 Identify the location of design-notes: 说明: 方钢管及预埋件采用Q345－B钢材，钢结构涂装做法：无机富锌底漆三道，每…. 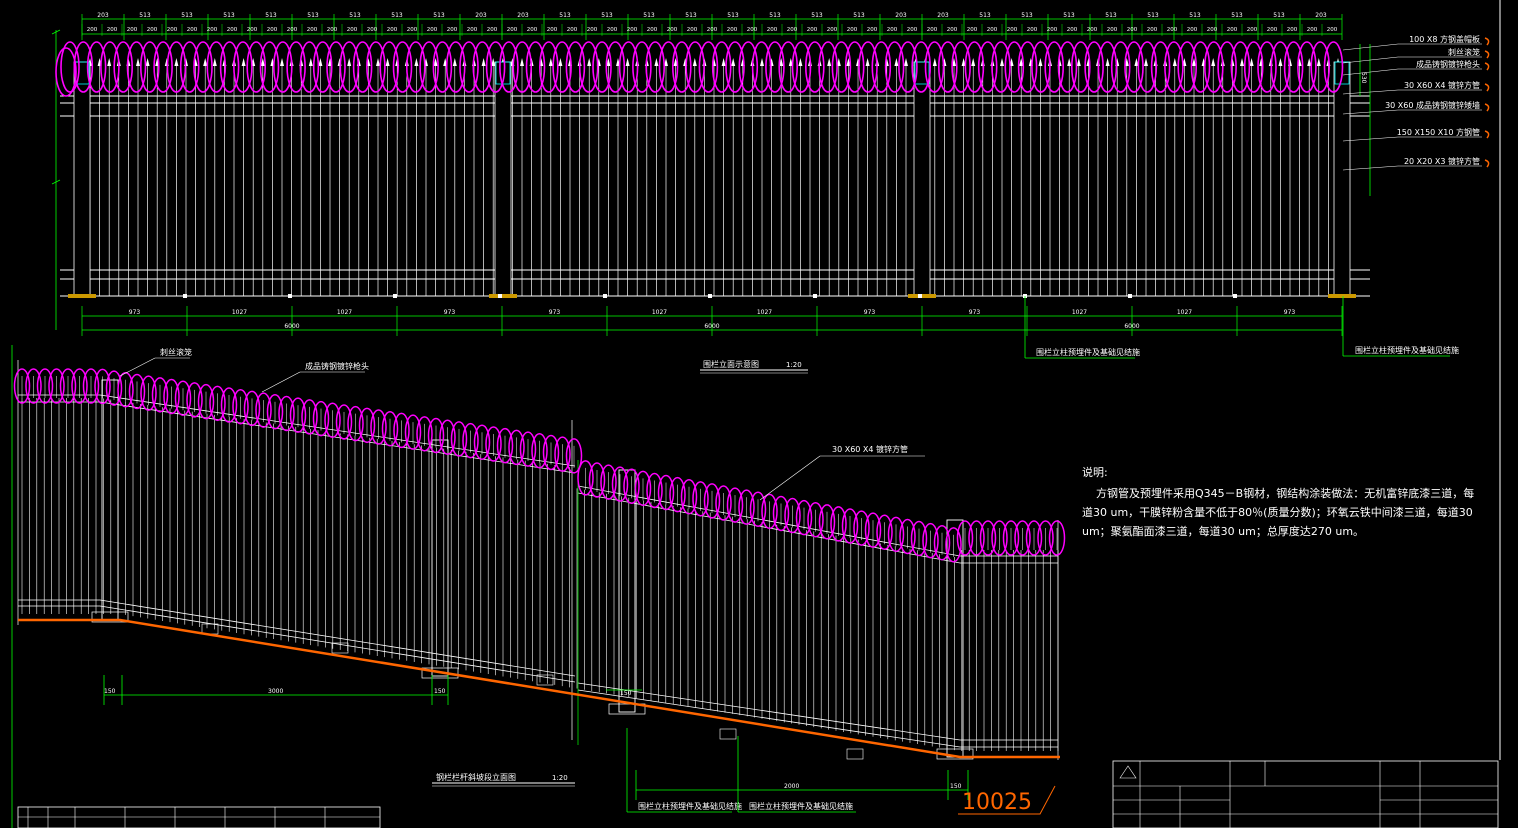
(1282, 502).